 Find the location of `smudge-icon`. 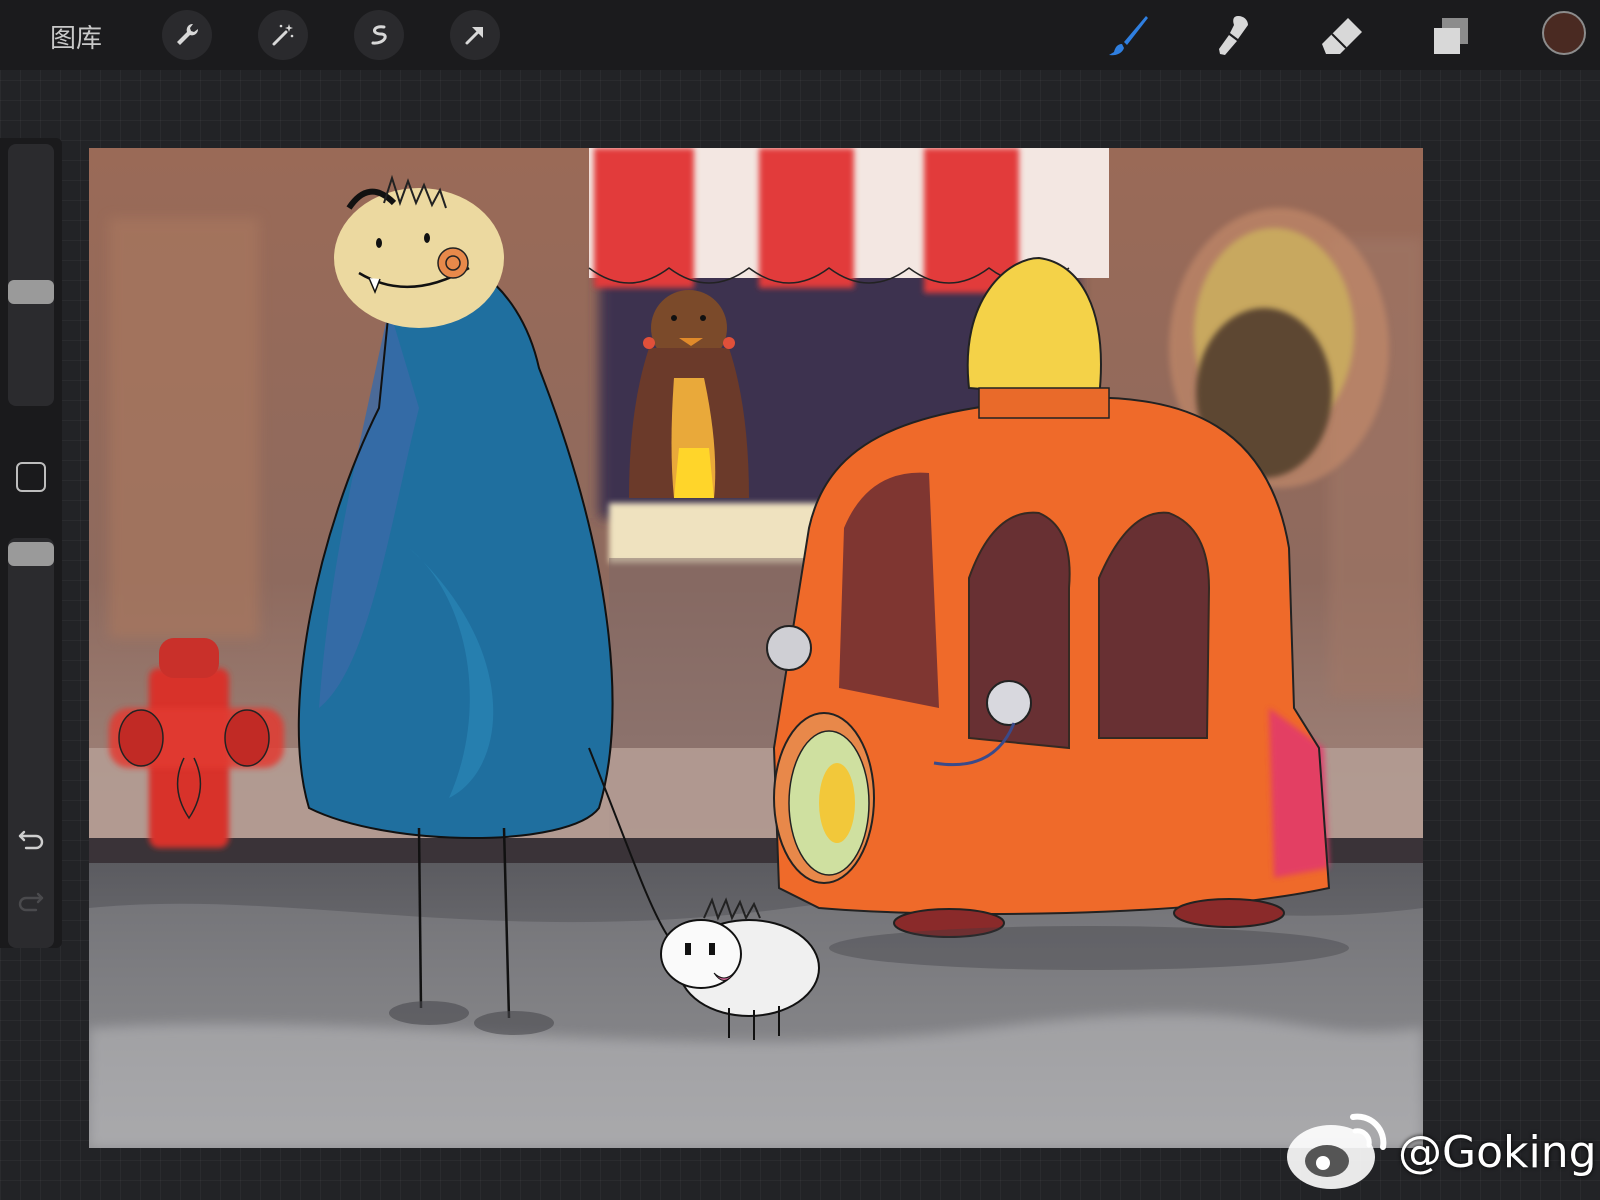

smudge-icon is located at coordinates (1233, 35).